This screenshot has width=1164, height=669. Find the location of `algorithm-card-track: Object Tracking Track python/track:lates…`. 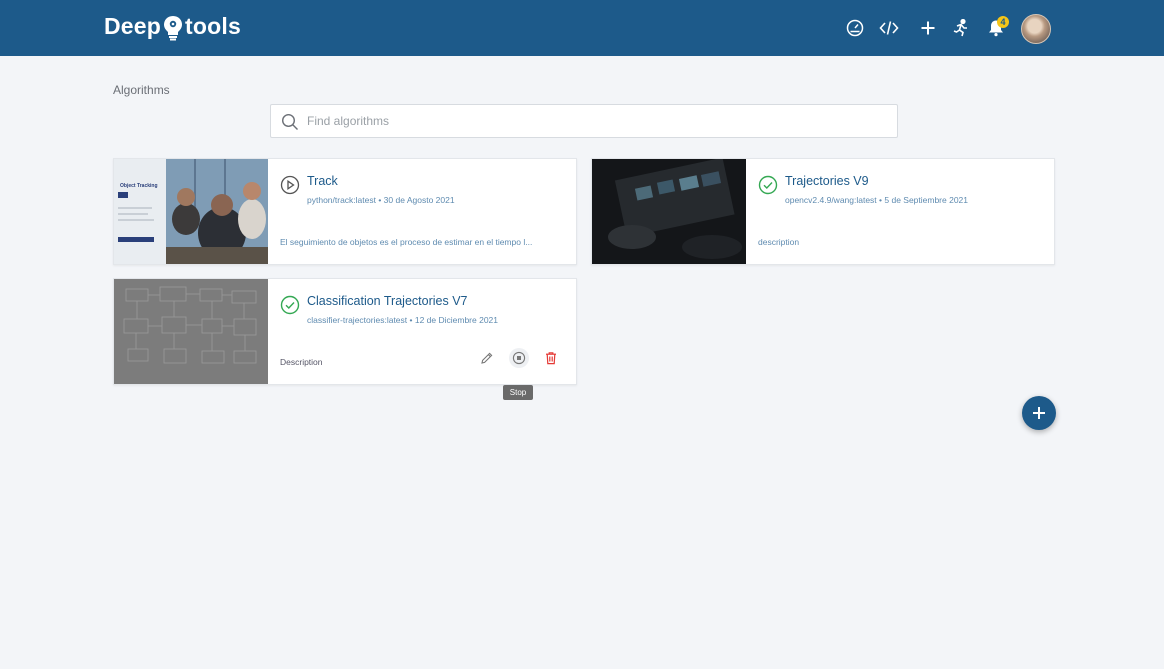

algorithm-card-track: Object Tracking Track python/track:lates… is located at coordinates (345, 211).